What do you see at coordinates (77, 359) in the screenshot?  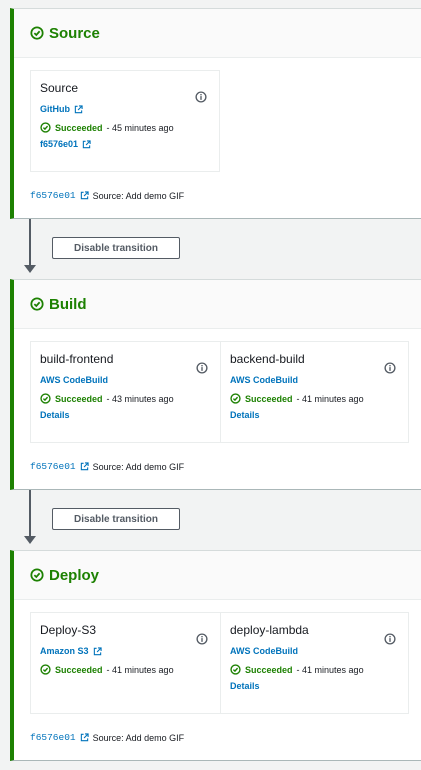 I see `action-name: build-frontend` at bounding box center [77, 359].